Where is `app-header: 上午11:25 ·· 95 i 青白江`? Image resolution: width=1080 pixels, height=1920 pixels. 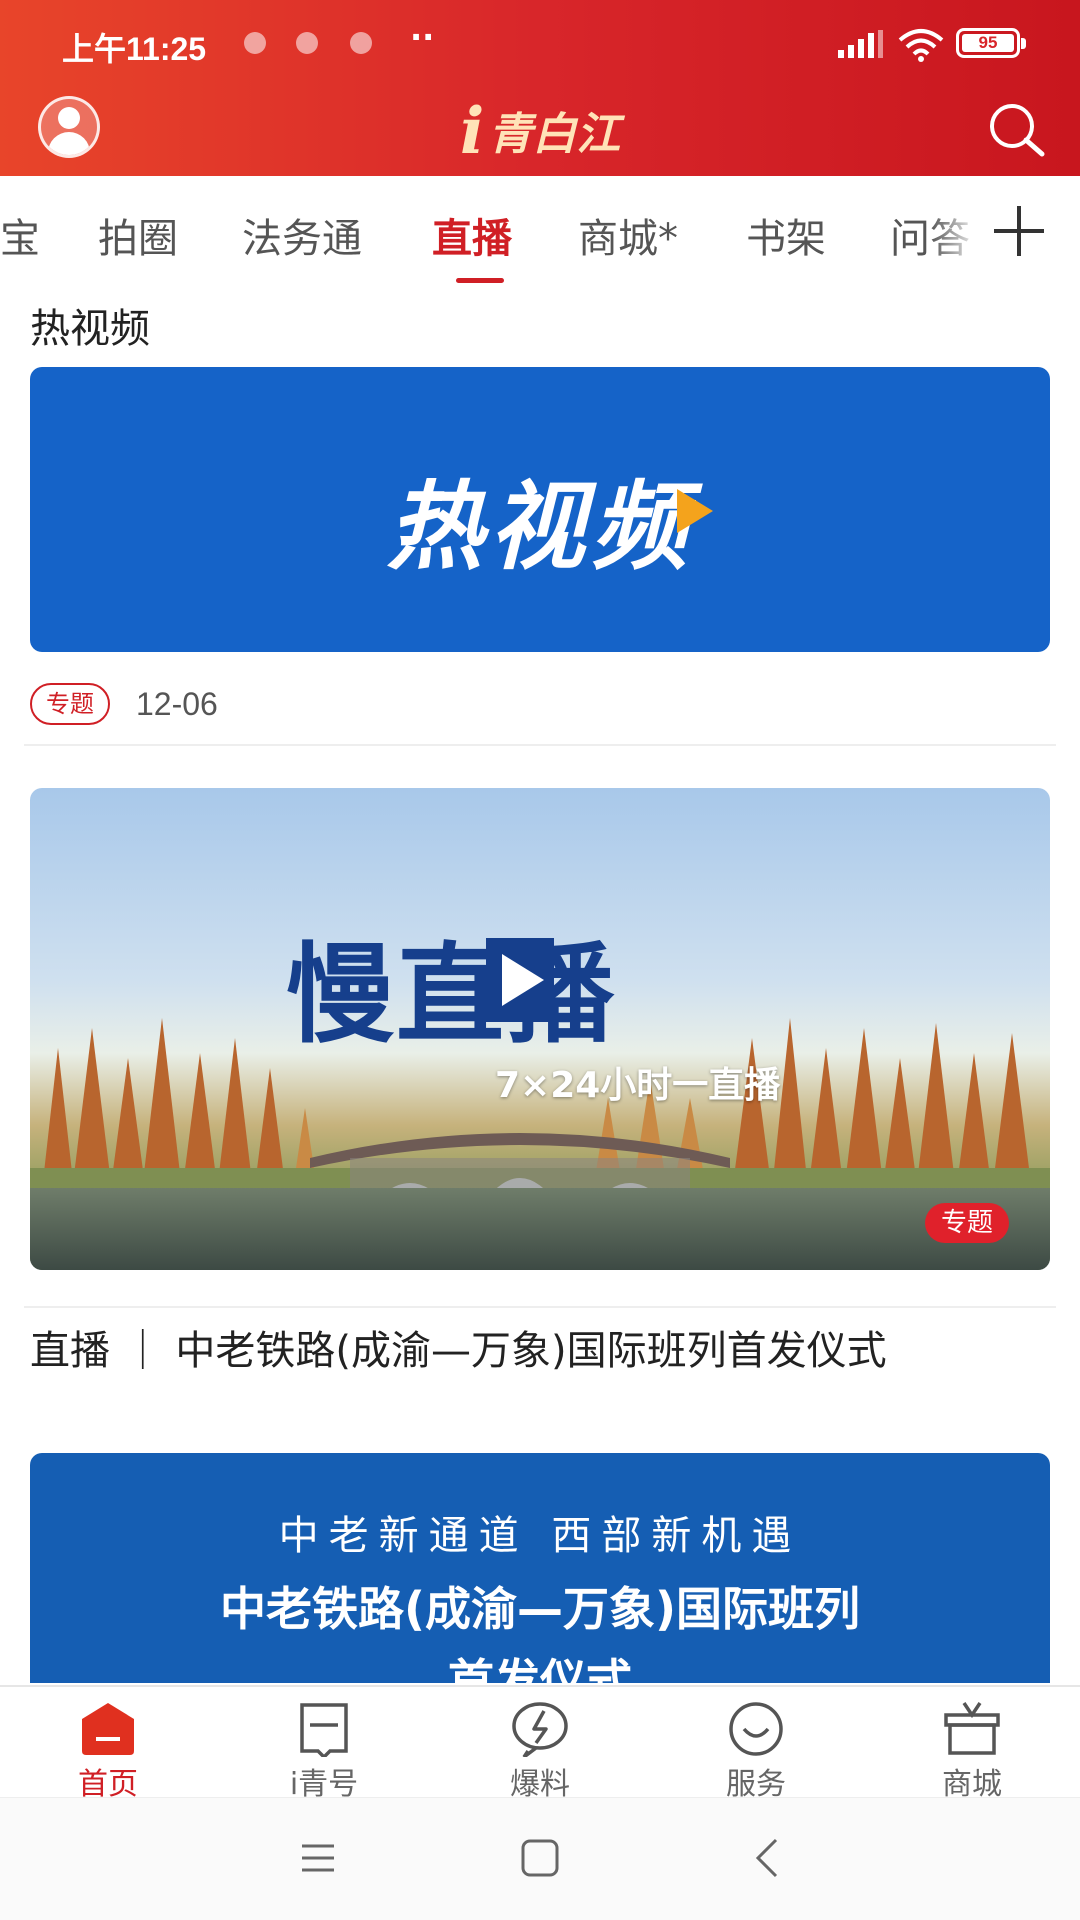
app-header: 上午11:25 ·· 95 i 青白江 is located at coordinates (540, 88).